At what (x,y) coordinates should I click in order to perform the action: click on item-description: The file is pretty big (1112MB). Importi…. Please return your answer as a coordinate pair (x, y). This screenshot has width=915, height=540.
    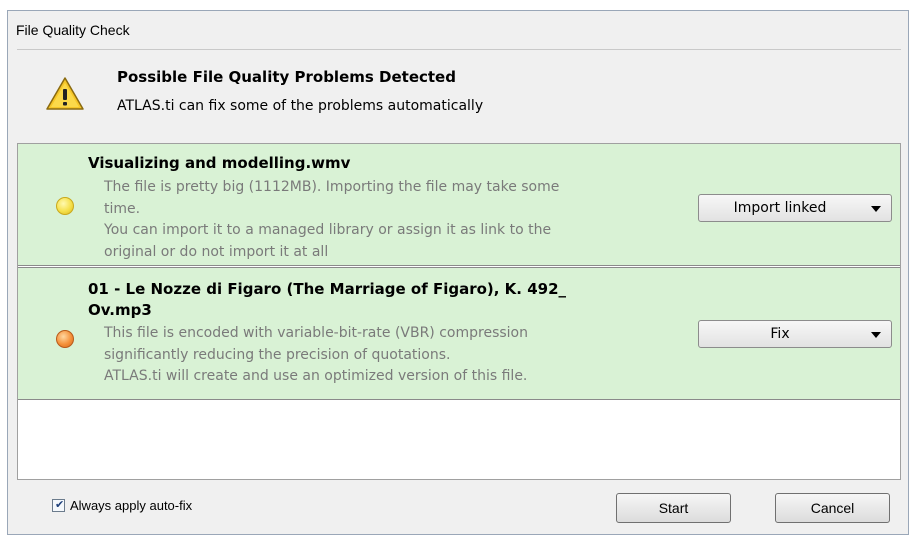
    Looking at the image, I should click on (374, 220).